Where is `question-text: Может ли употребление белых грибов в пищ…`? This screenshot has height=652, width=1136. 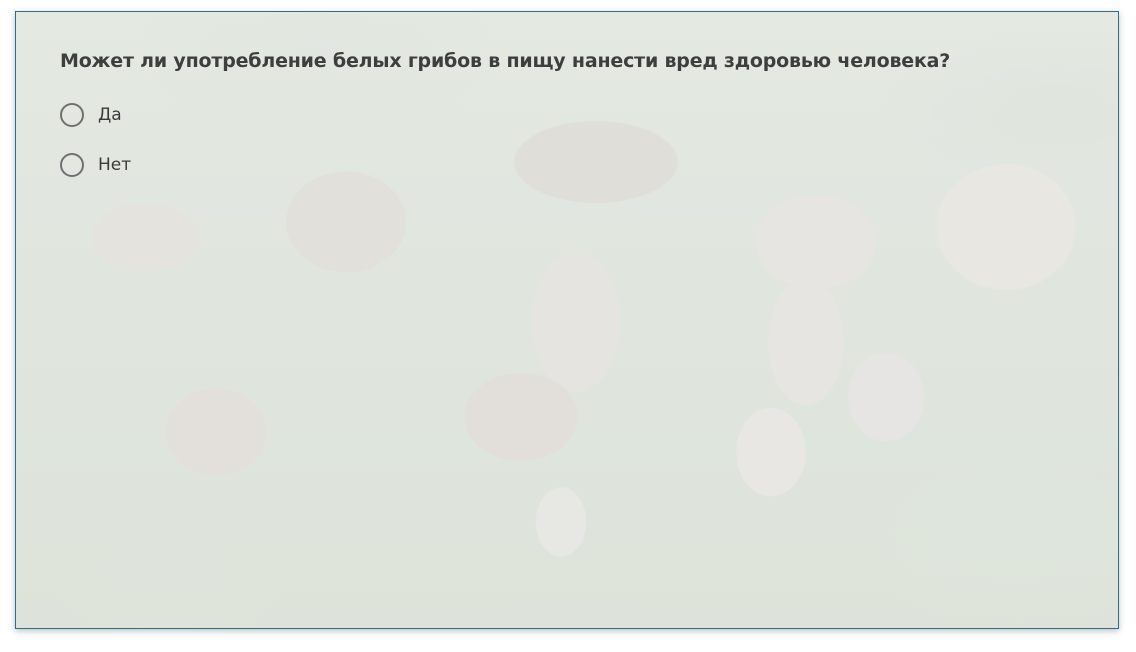 question-text: Может ли употребление белых грибов в пищ… is located at coordinates (505, 61).